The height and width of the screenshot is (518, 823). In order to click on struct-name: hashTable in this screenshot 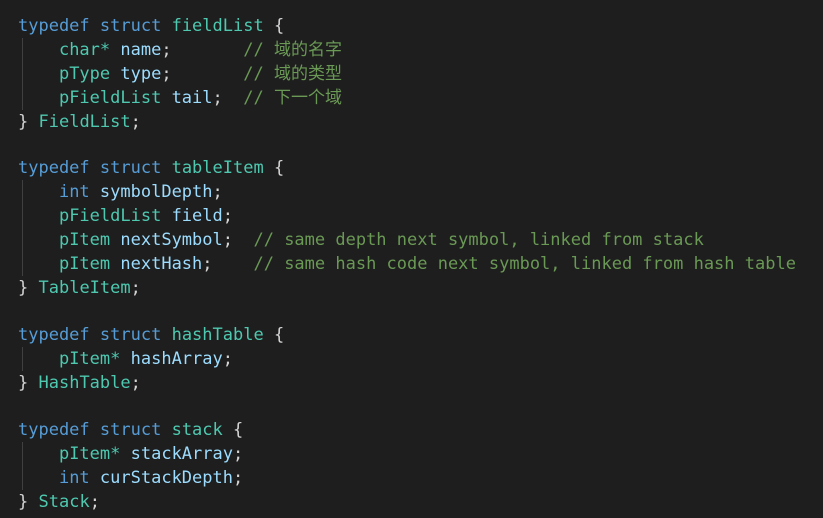, I will do `click(217, 335)`.